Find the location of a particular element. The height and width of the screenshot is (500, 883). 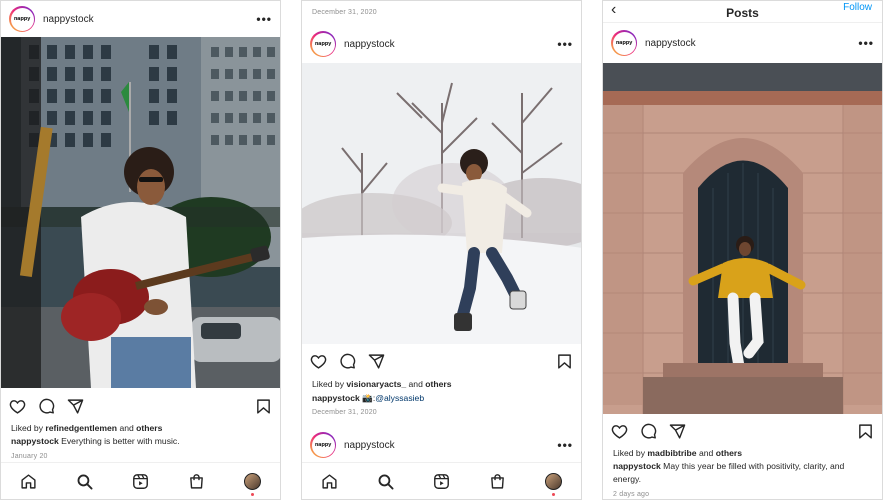

caption: nappystock 📸:@alyssasieb is located at coordinates (441, 398).